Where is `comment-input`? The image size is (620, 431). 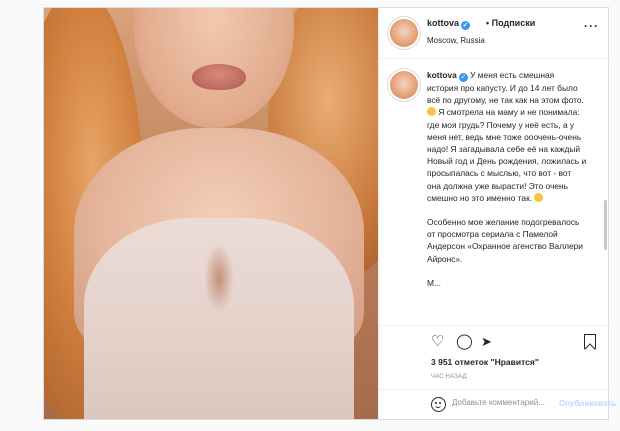 comment-input is located at coordinates (507, 402).